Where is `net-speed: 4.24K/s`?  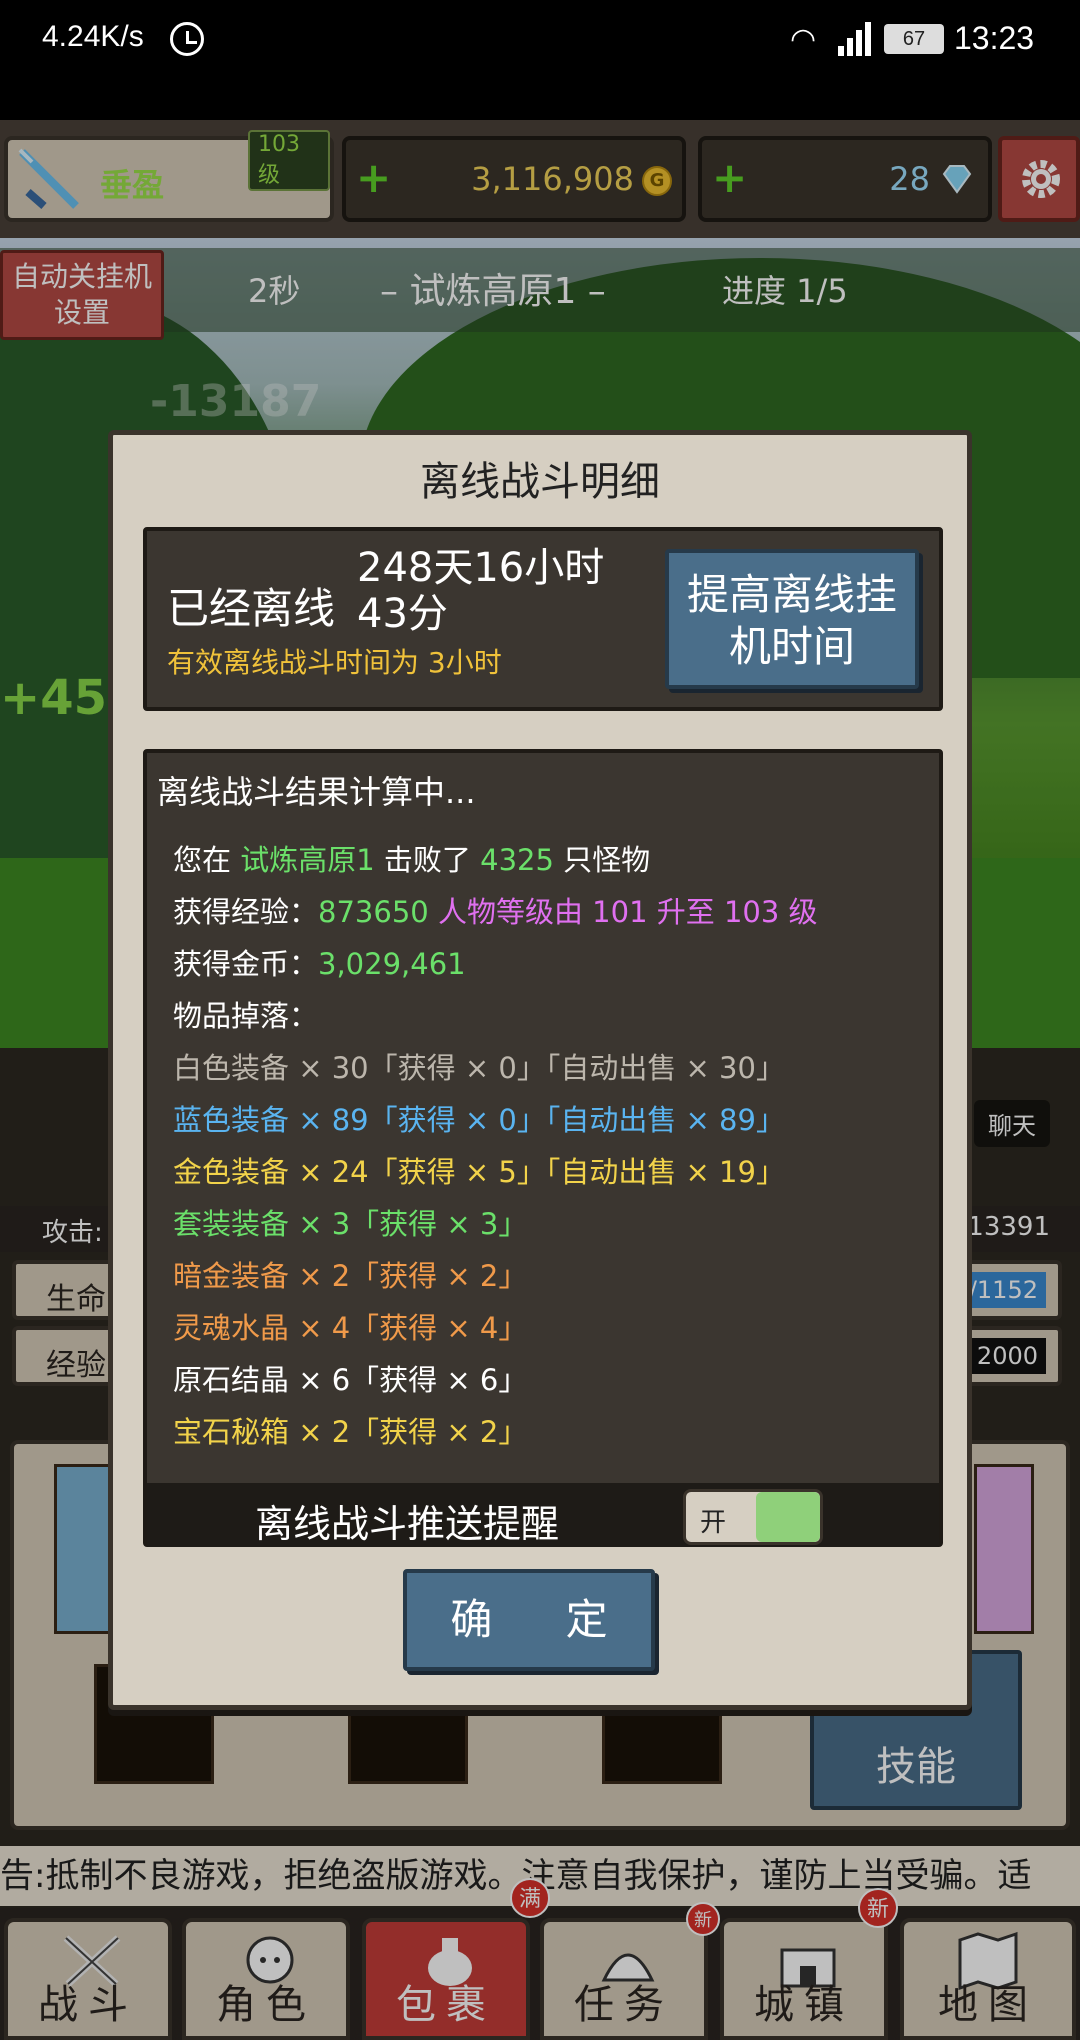
net-speed: 4.24K/s is located at coordinates (93, 36).